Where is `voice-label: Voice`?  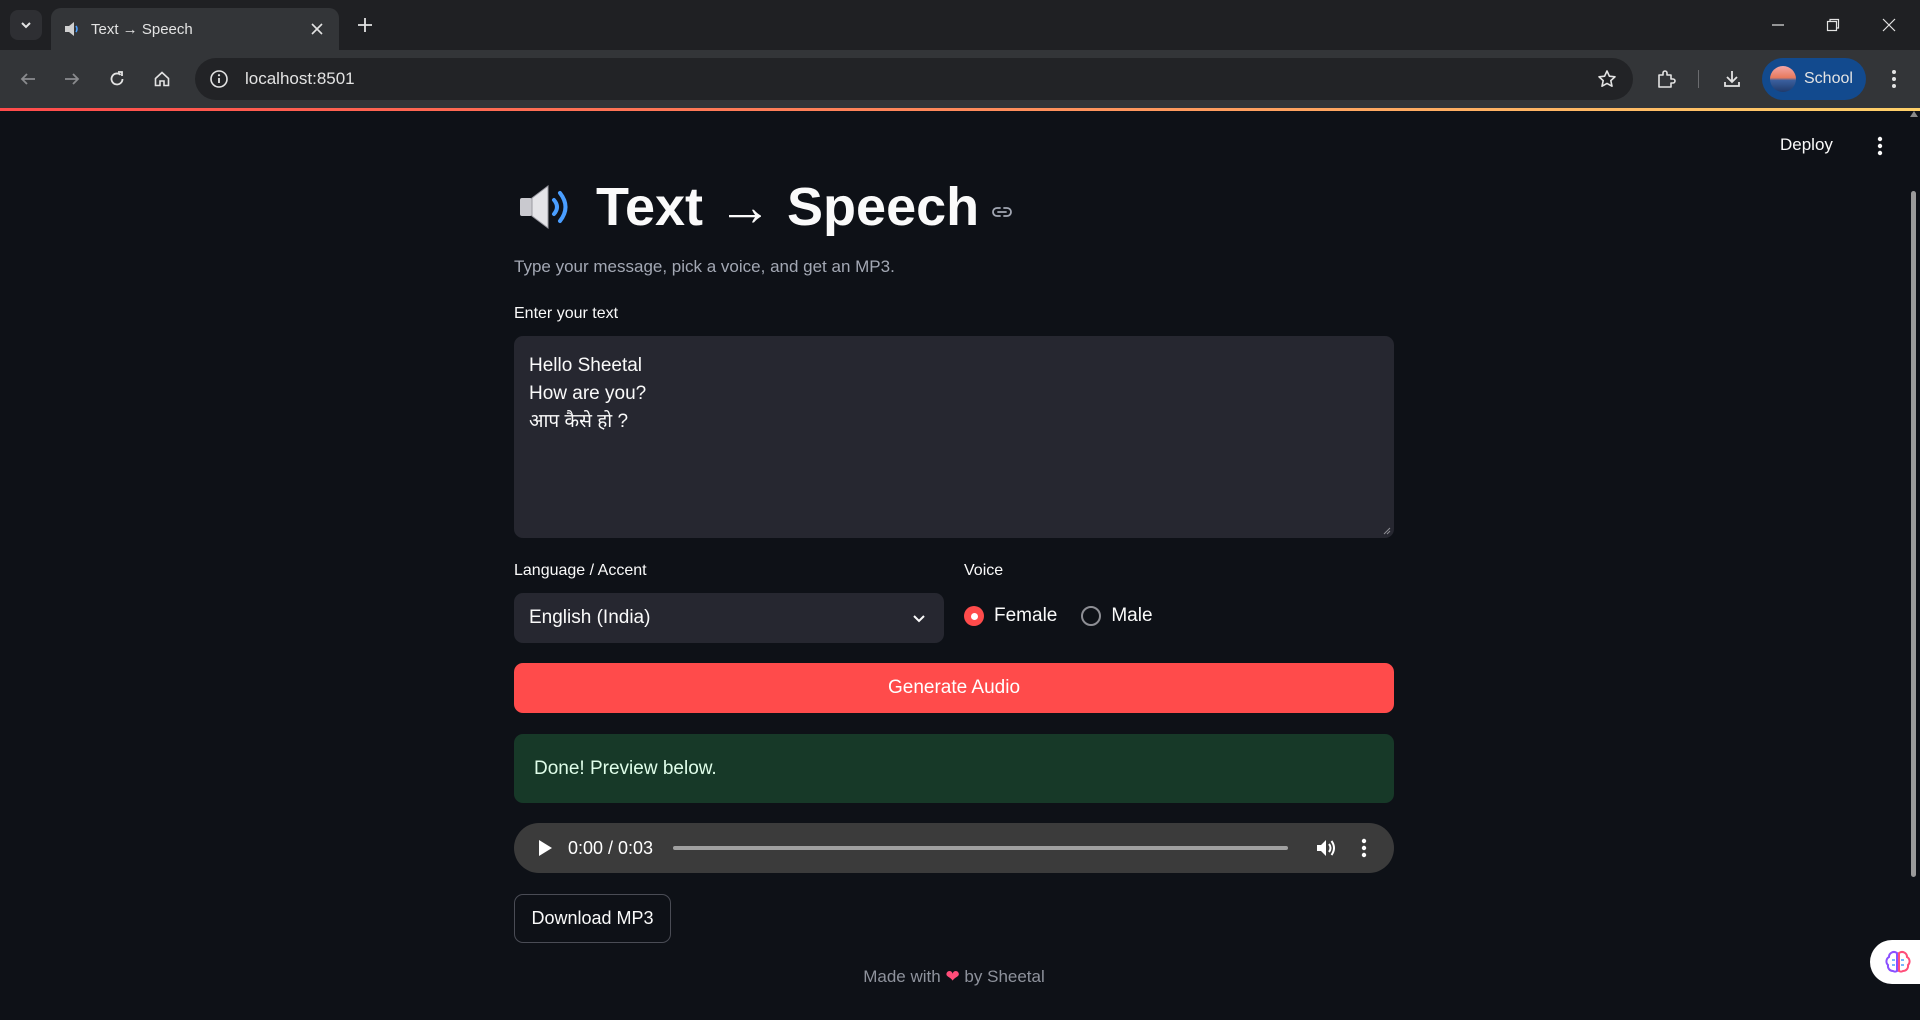 voice-label: Voice is located at coordinates (984, 570).